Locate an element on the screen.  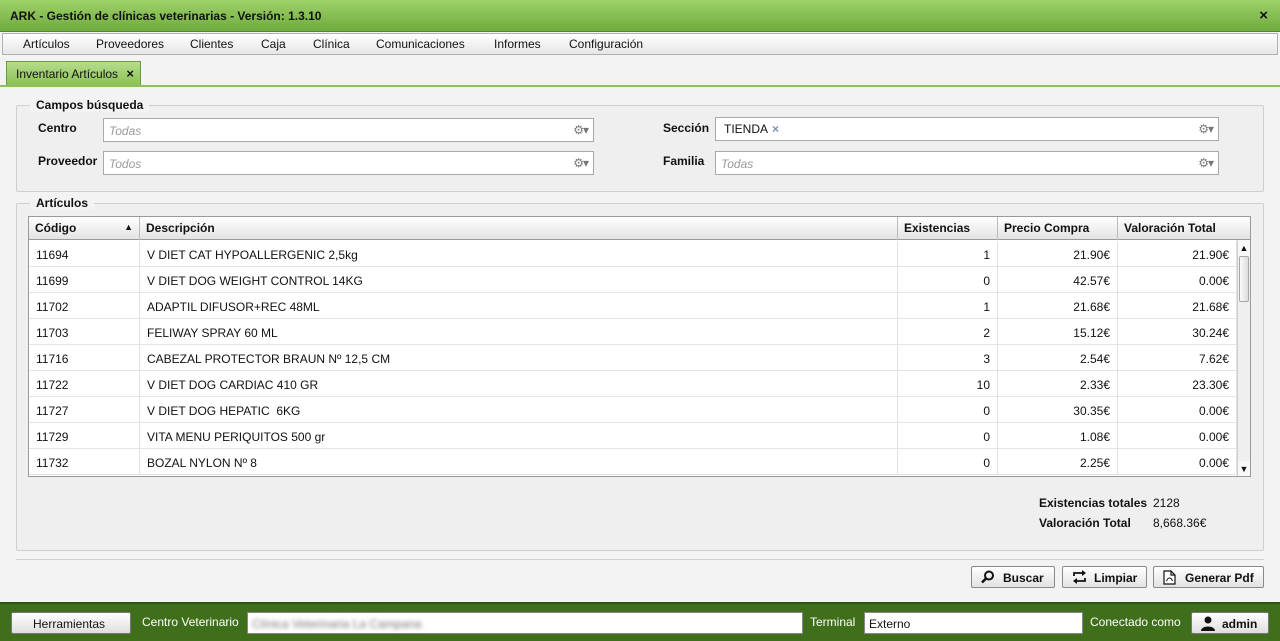
existencias-totales-label: Existencias totales is located at coordinates (1093, 503).